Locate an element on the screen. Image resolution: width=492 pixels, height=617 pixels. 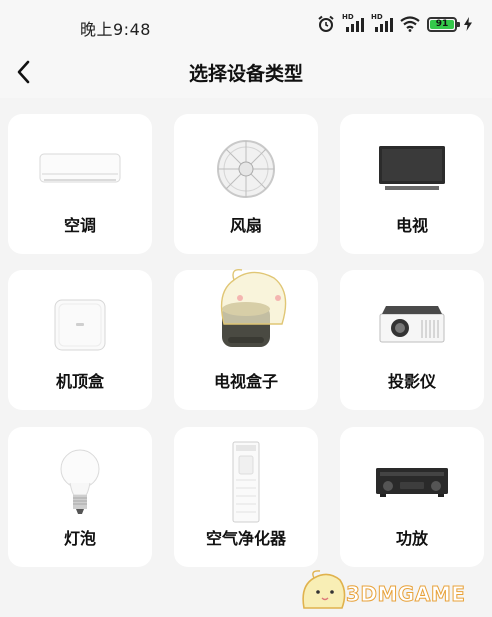
device-label: 空气净化器 is located at coordinates (245, 538).